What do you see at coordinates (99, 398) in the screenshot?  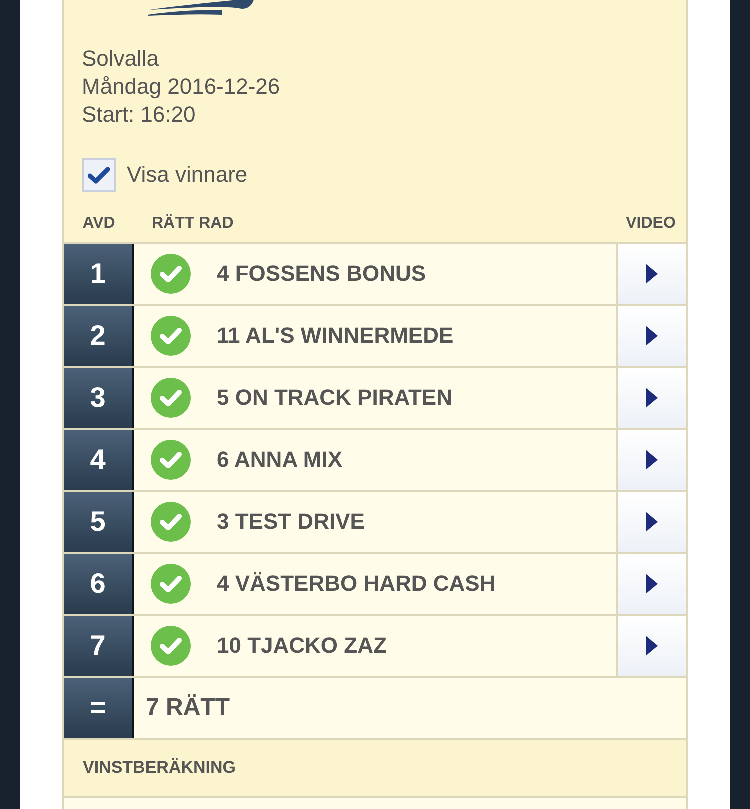 I see `race-number-cell: 3` at bounding box center [99, 398].